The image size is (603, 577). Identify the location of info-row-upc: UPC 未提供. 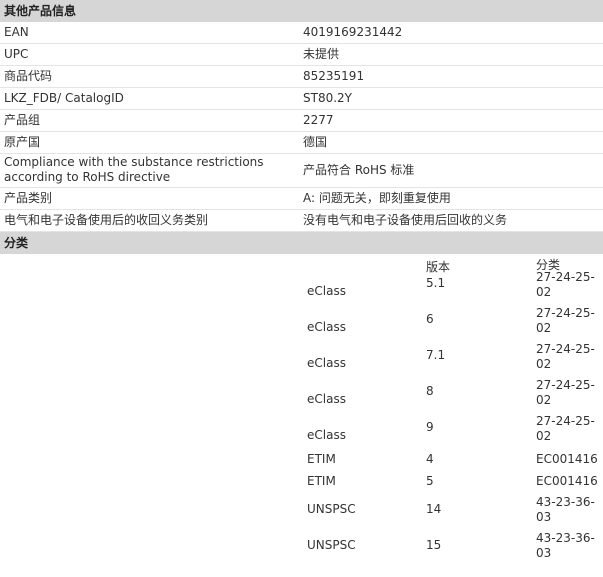
(301, 55).